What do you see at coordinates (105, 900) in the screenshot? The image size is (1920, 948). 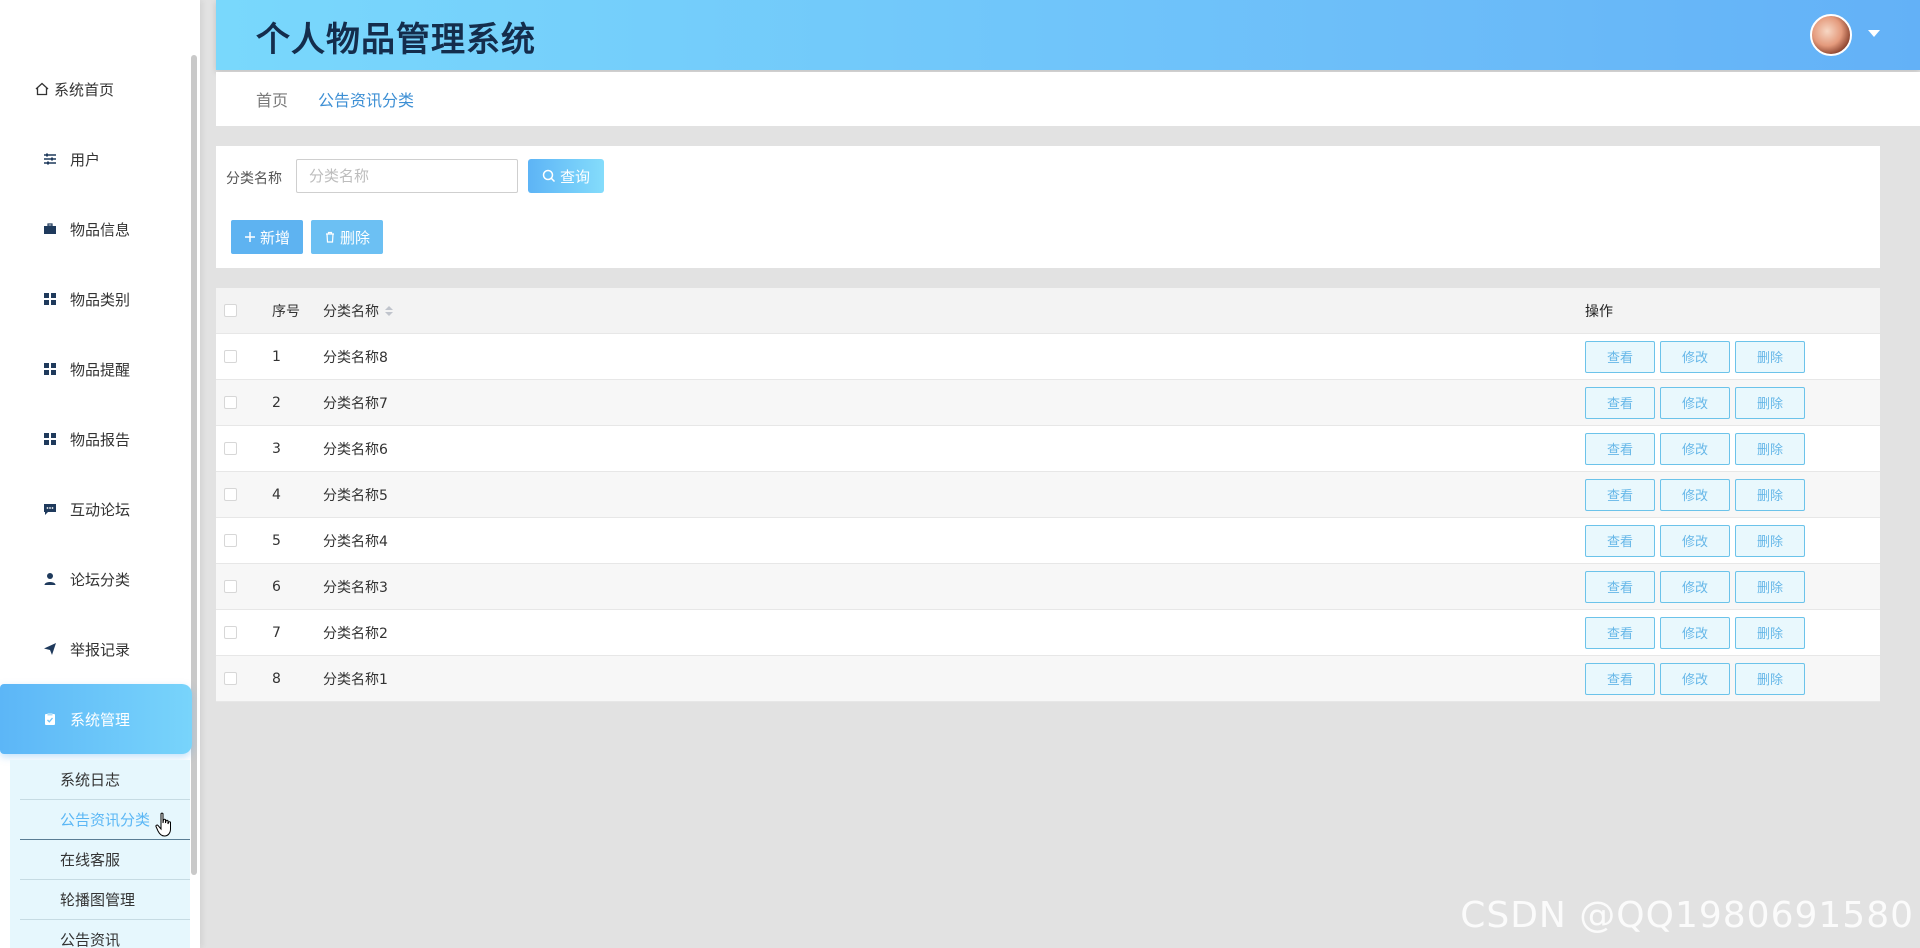 I see `submenu-item-carousel: 轮播图管理` at bounding box center [105, 900].